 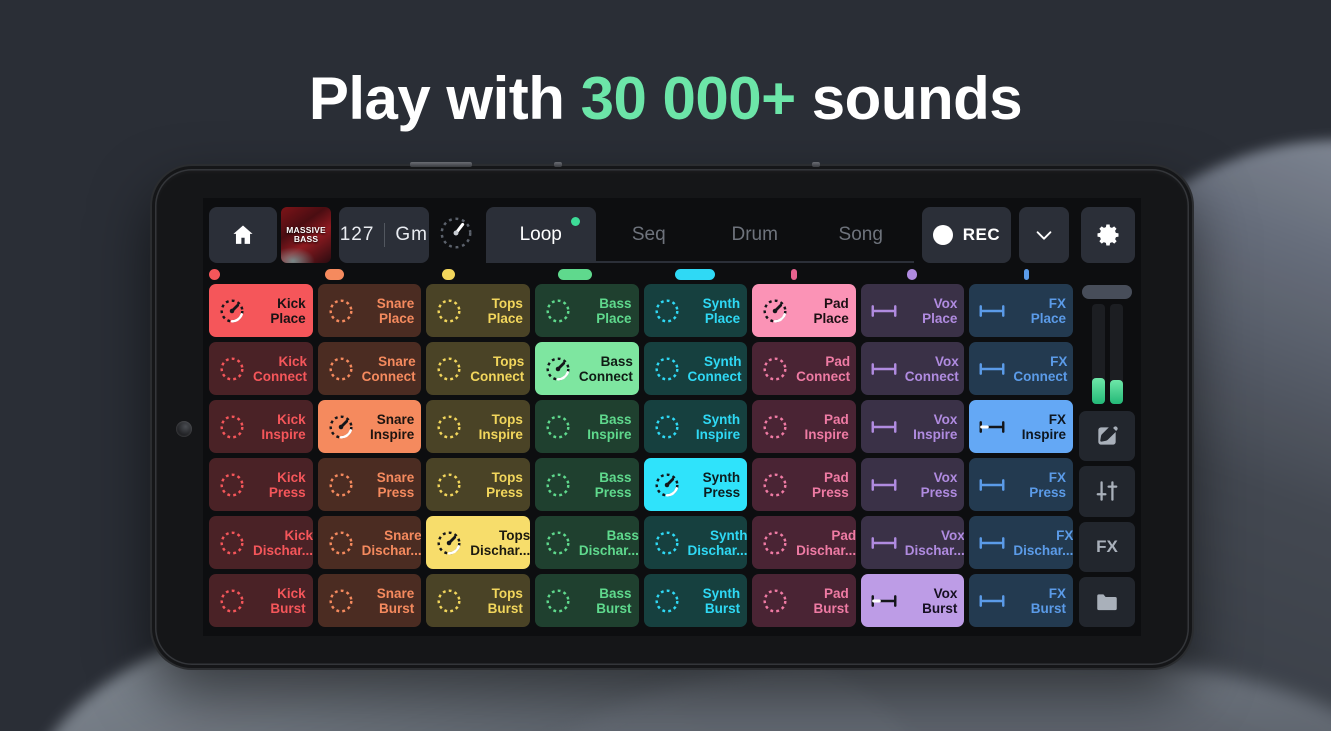 I want to click on divider, so click(x=385, y=235).